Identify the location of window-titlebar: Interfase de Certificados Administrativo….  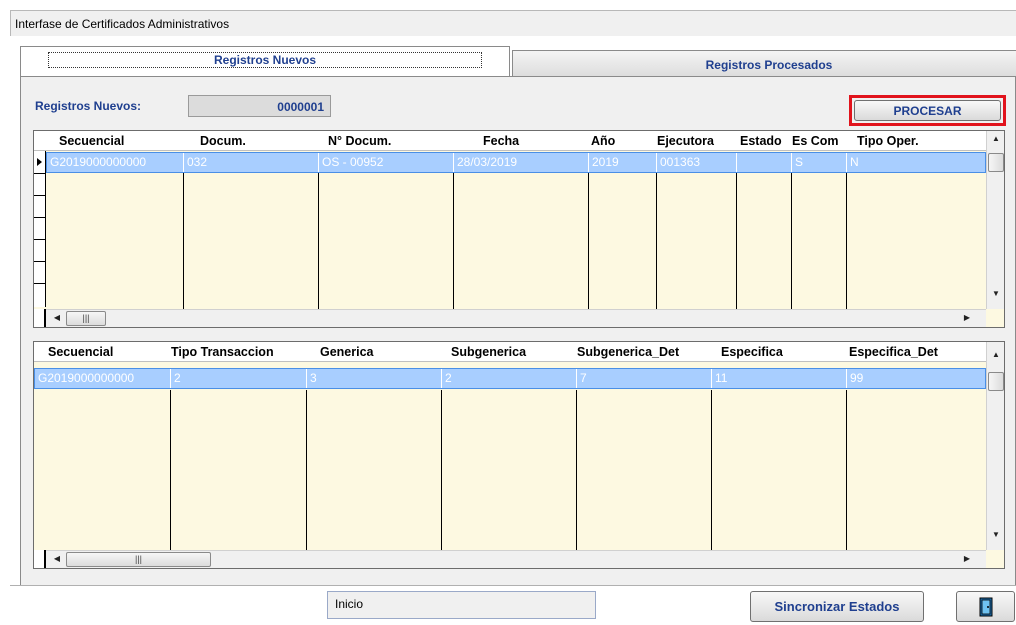
(513, 23).